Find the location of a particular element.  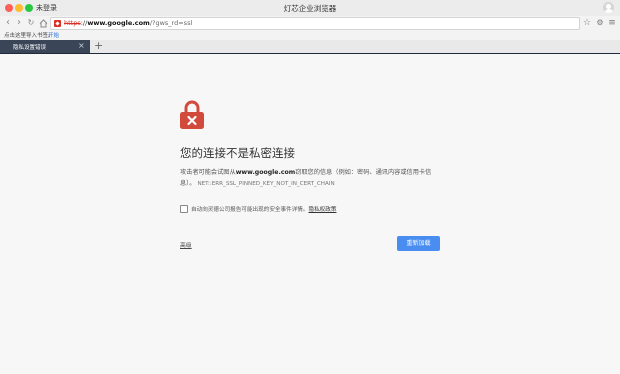

tab-privacy-error: 隐私设置错误 × is located at coordinates (45, 46).